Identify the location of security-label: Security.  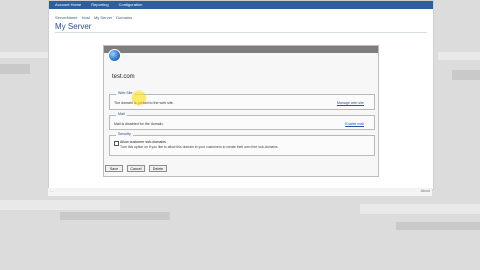
(124, 134).